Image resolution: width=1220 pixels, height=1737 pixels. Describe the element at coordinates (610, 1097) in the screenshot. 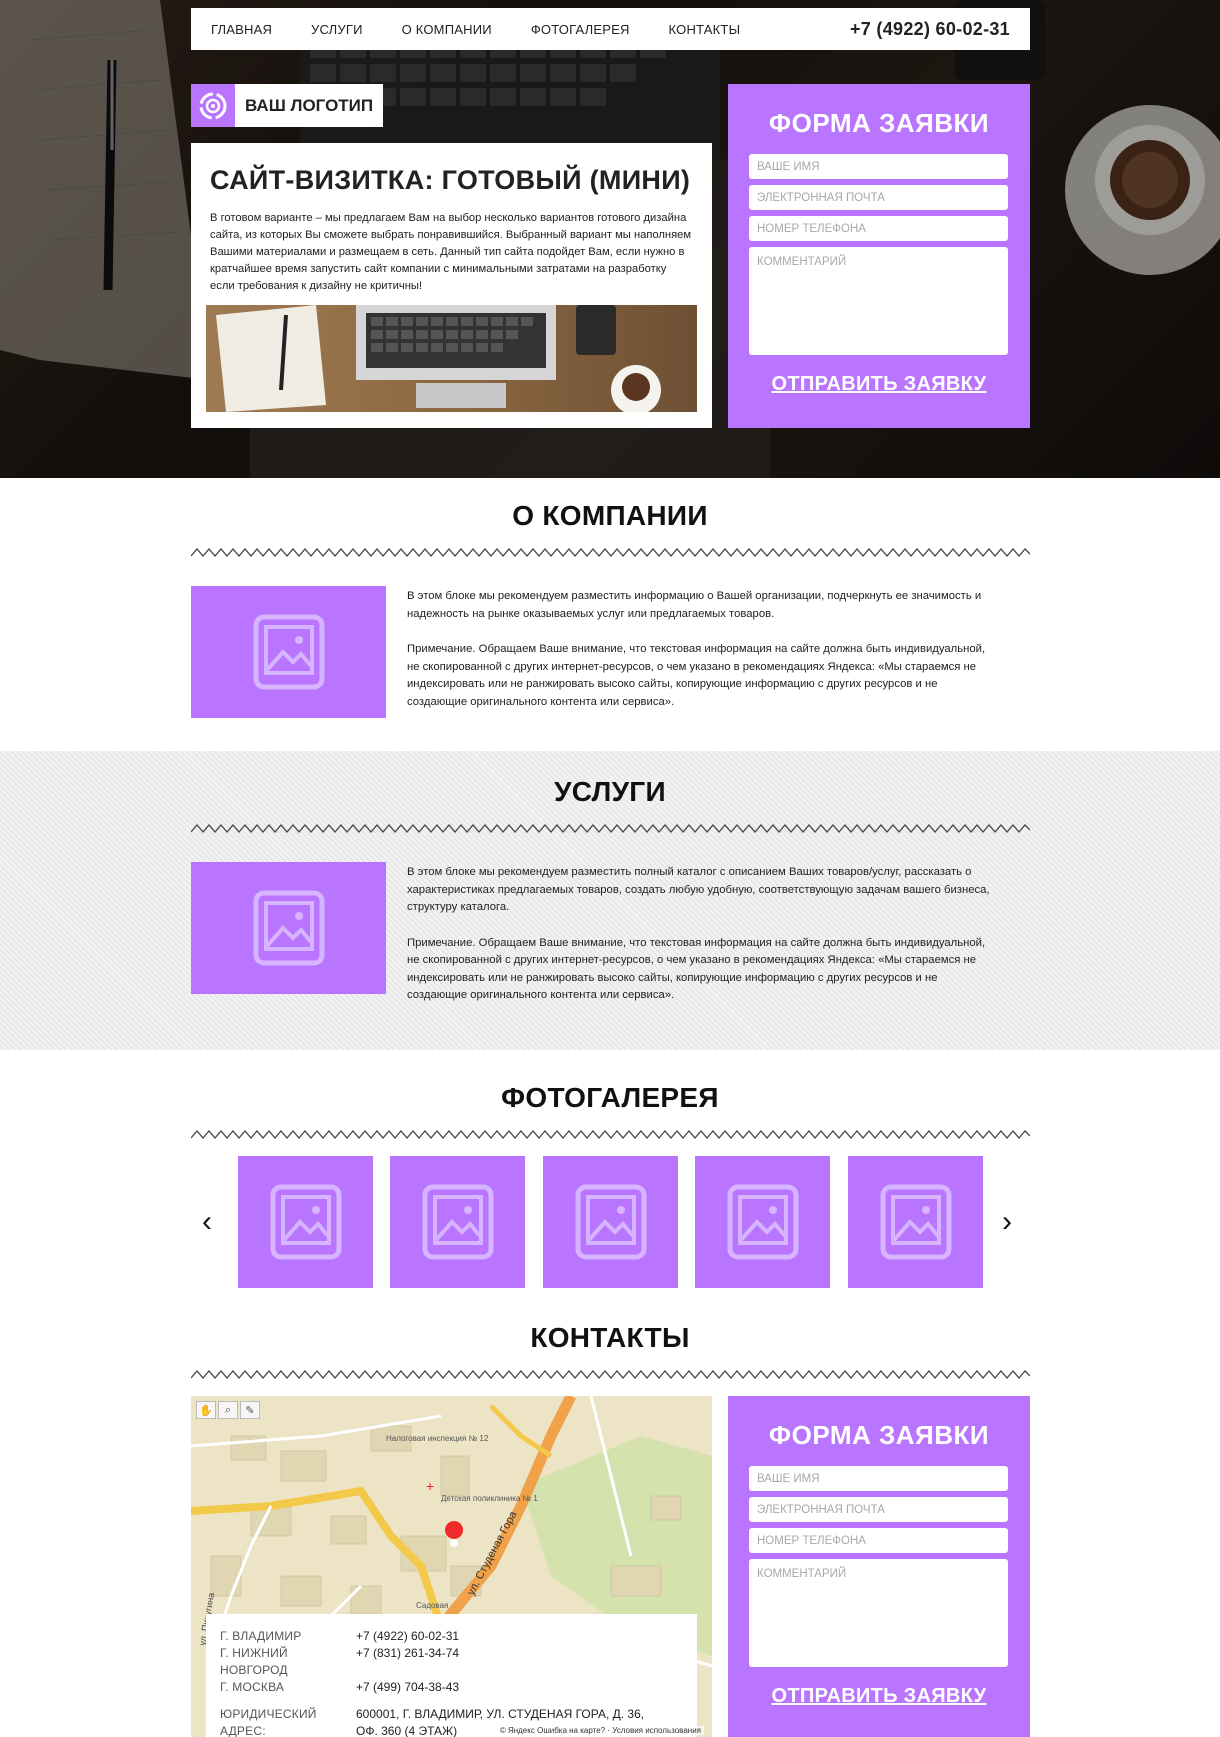

I see `gallery-title: ФОТОГАЛЕРЕЯ` at that location.